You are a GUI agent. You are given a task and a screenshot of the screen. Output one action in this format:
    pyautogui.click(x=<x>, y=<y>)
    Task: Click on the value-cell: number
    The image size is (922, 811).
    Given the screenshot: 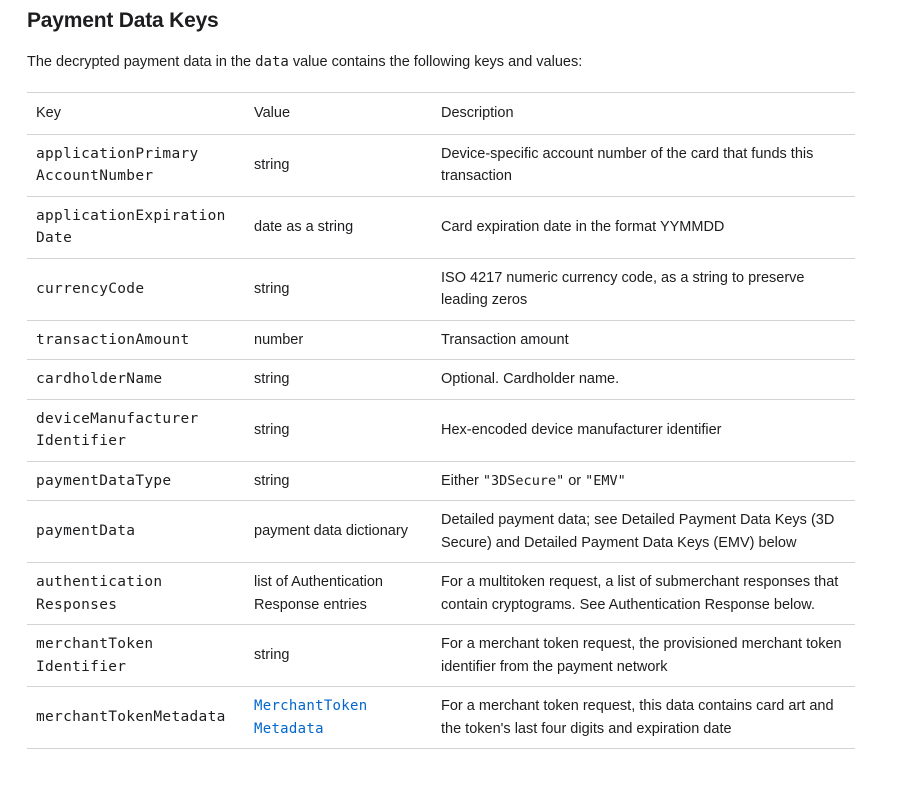 What is the action you would take?
    pyautogui.click(x=338, y=340)
    